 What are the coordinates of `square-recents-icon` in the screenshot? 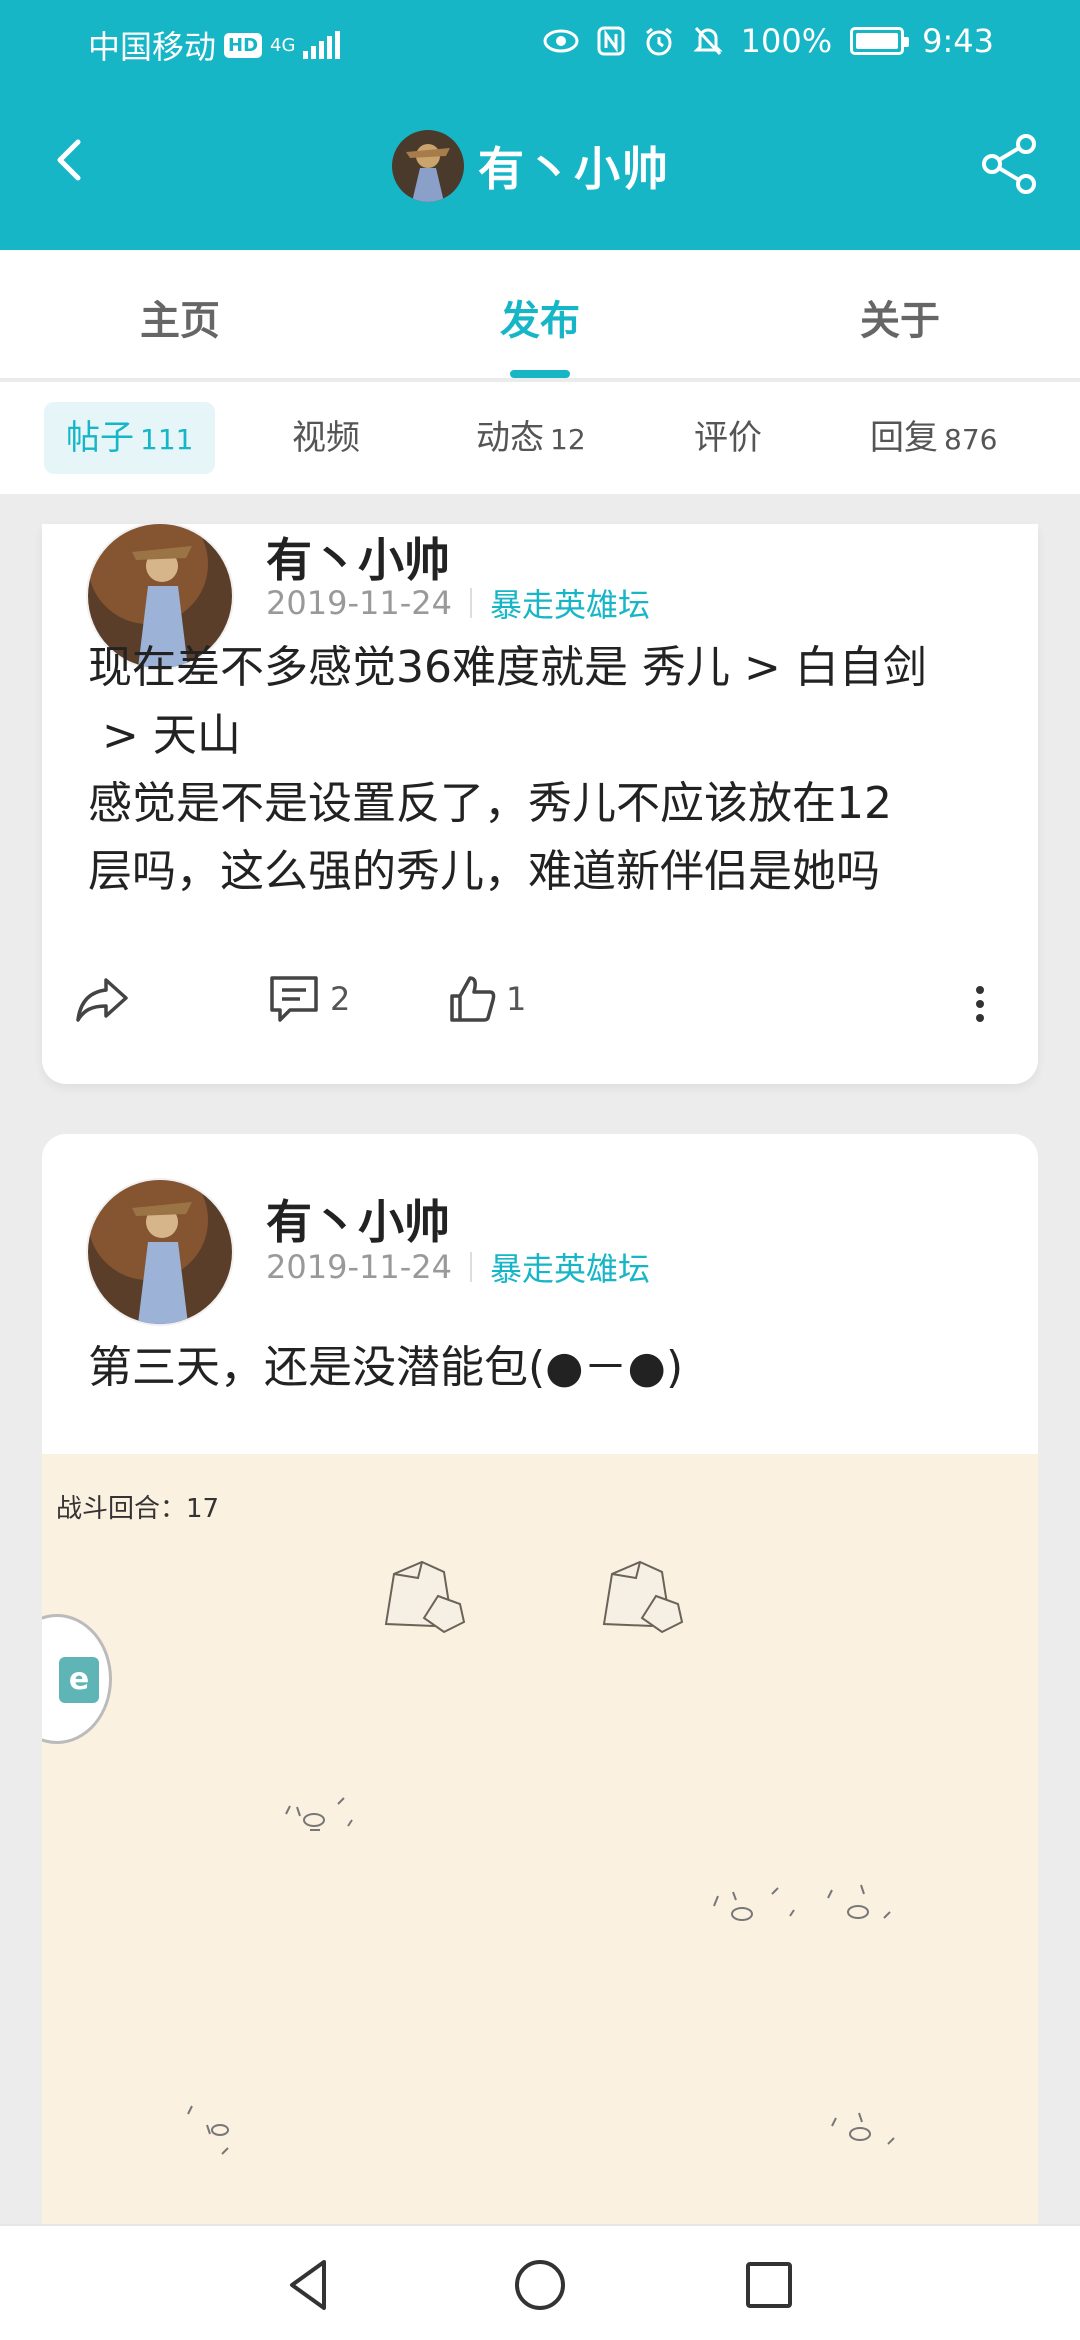 It's located at (769, 2285).